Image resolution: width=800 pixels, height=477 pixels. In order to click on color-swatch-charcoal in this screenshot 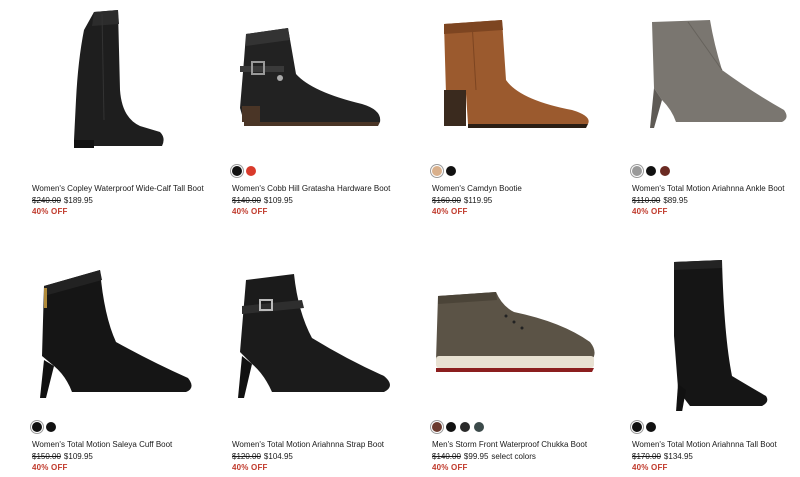, I will do `click(465, 427)`.